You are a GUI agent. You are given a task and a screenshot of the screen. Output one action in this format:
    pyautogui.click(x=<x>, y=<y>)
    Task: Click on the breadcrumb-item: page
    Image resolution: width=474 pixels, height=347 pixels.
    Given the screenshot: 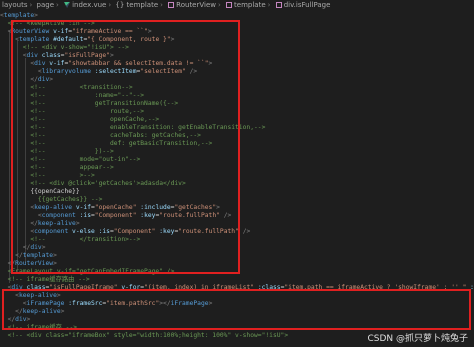 What is the action you would take?
    pyautogui.click(x=45, y=5)
    